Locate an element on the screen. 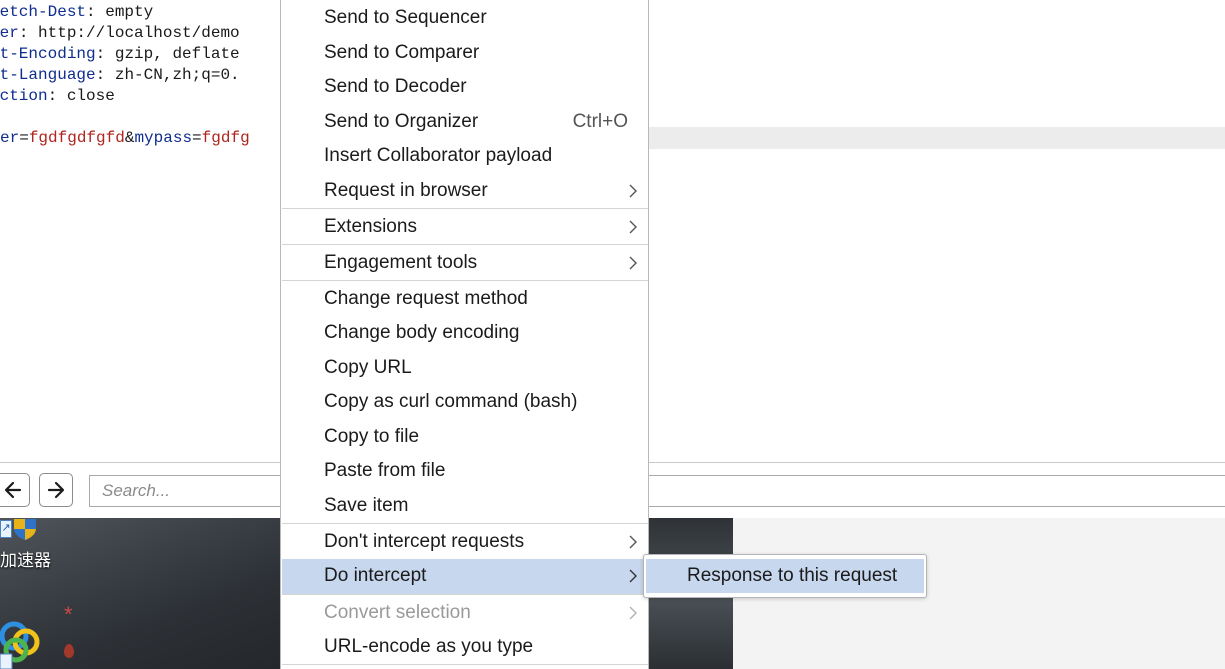  menu-item-dont-intercept-requests: Don't intercept requests is located at coordinates (465, 541).